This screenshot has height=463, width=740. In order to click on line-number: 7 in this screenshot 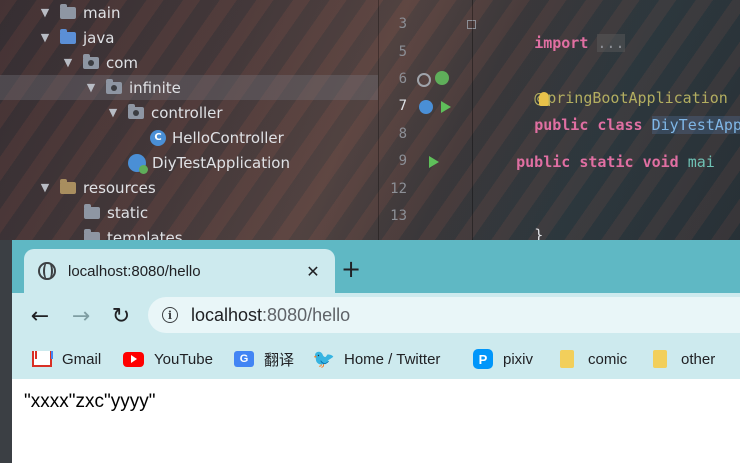, I will do `click(402, 106)`.